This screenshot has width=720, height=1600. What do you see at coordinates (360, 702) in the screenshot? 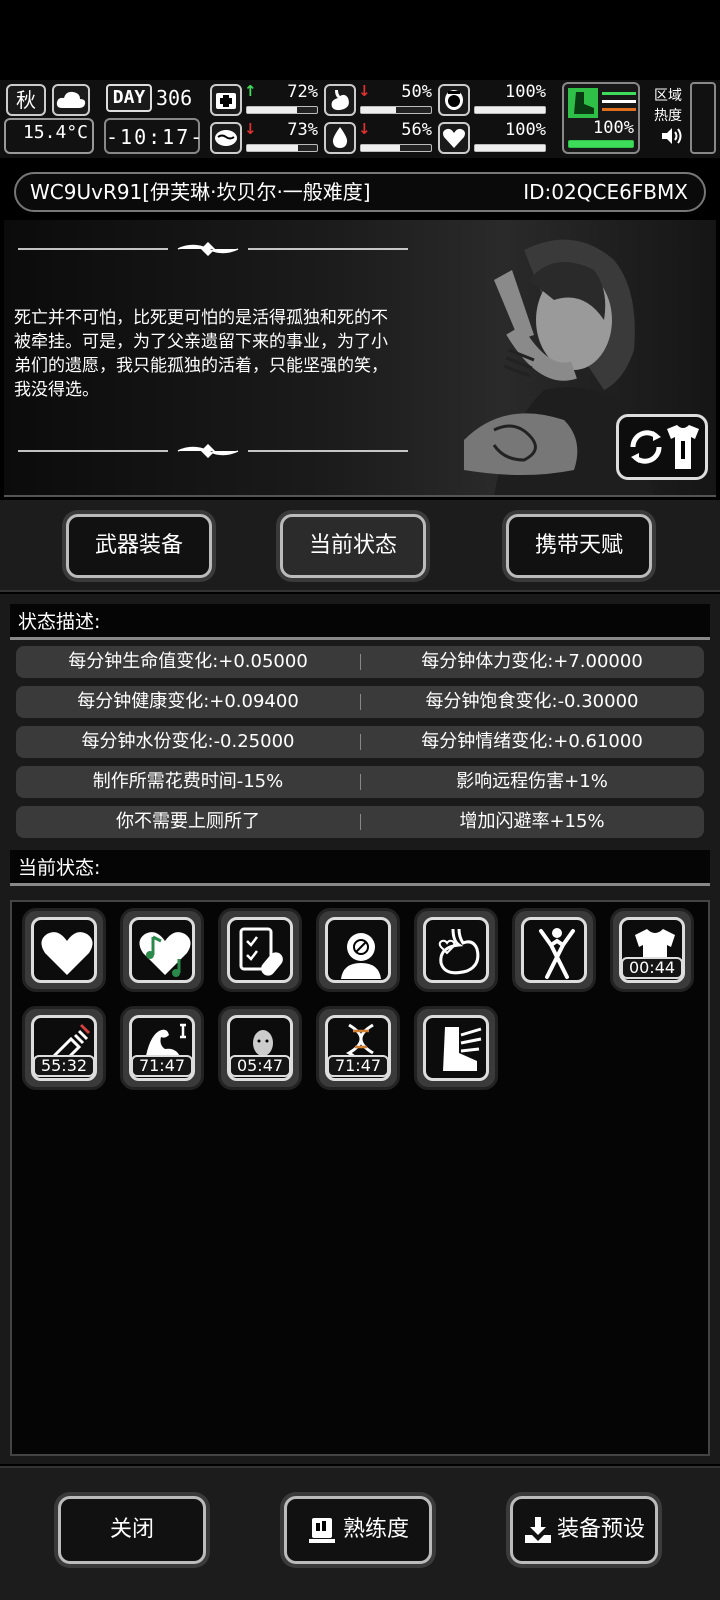
I see `status-row: 每分钟健康变化:+0.09400 每分钟饱食变化:-0.30000` at bounding box center [360, 702].